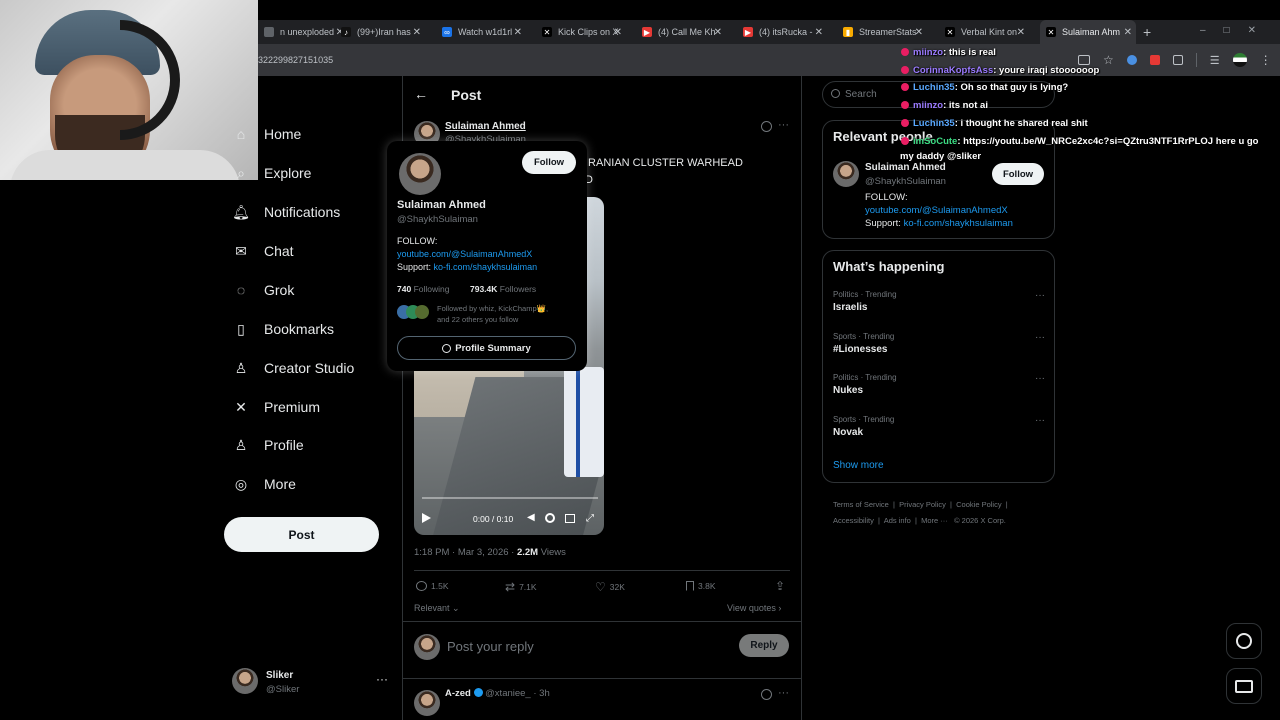 This screenshot has height=720, width=1280. Describe the element at coordinates (271, 173) in the screenshot. I see `nav-item-explore: ⌕ Explore` at that location.